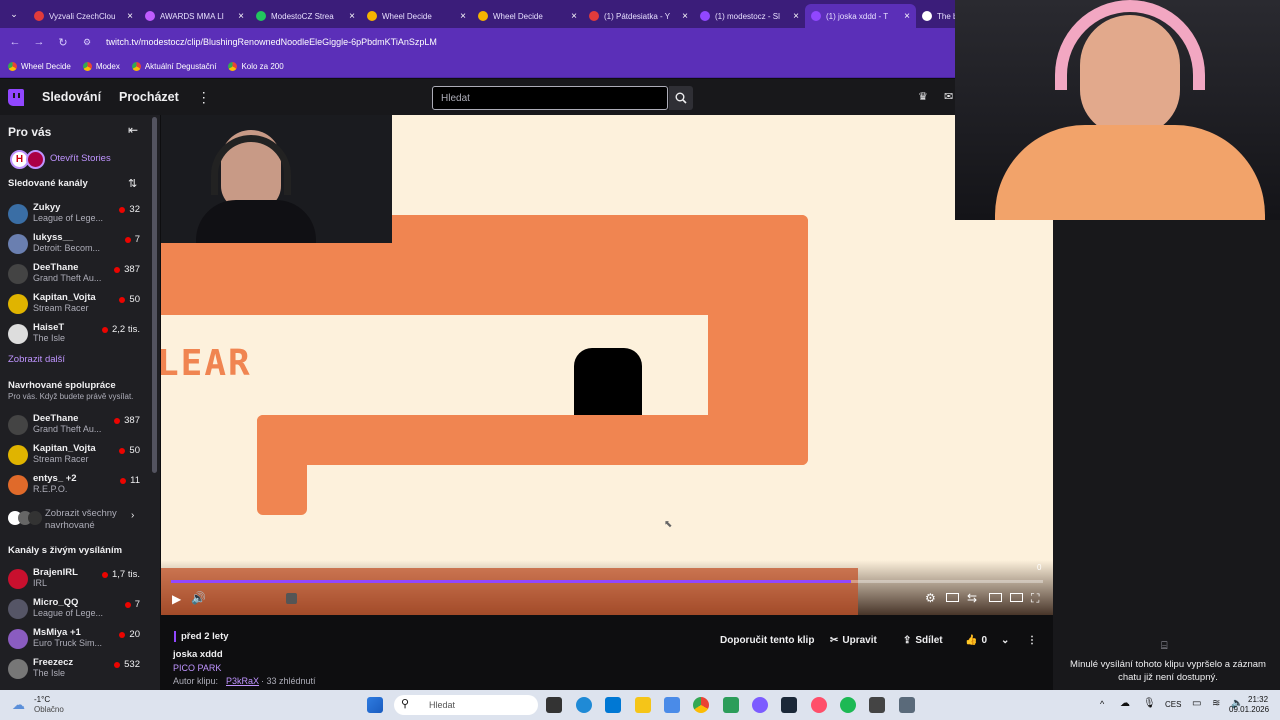  Describe the element at coordinates (749, 16) in the screenshot. I see `browser-tab: (1) modestocz - Sl ×` at that location.